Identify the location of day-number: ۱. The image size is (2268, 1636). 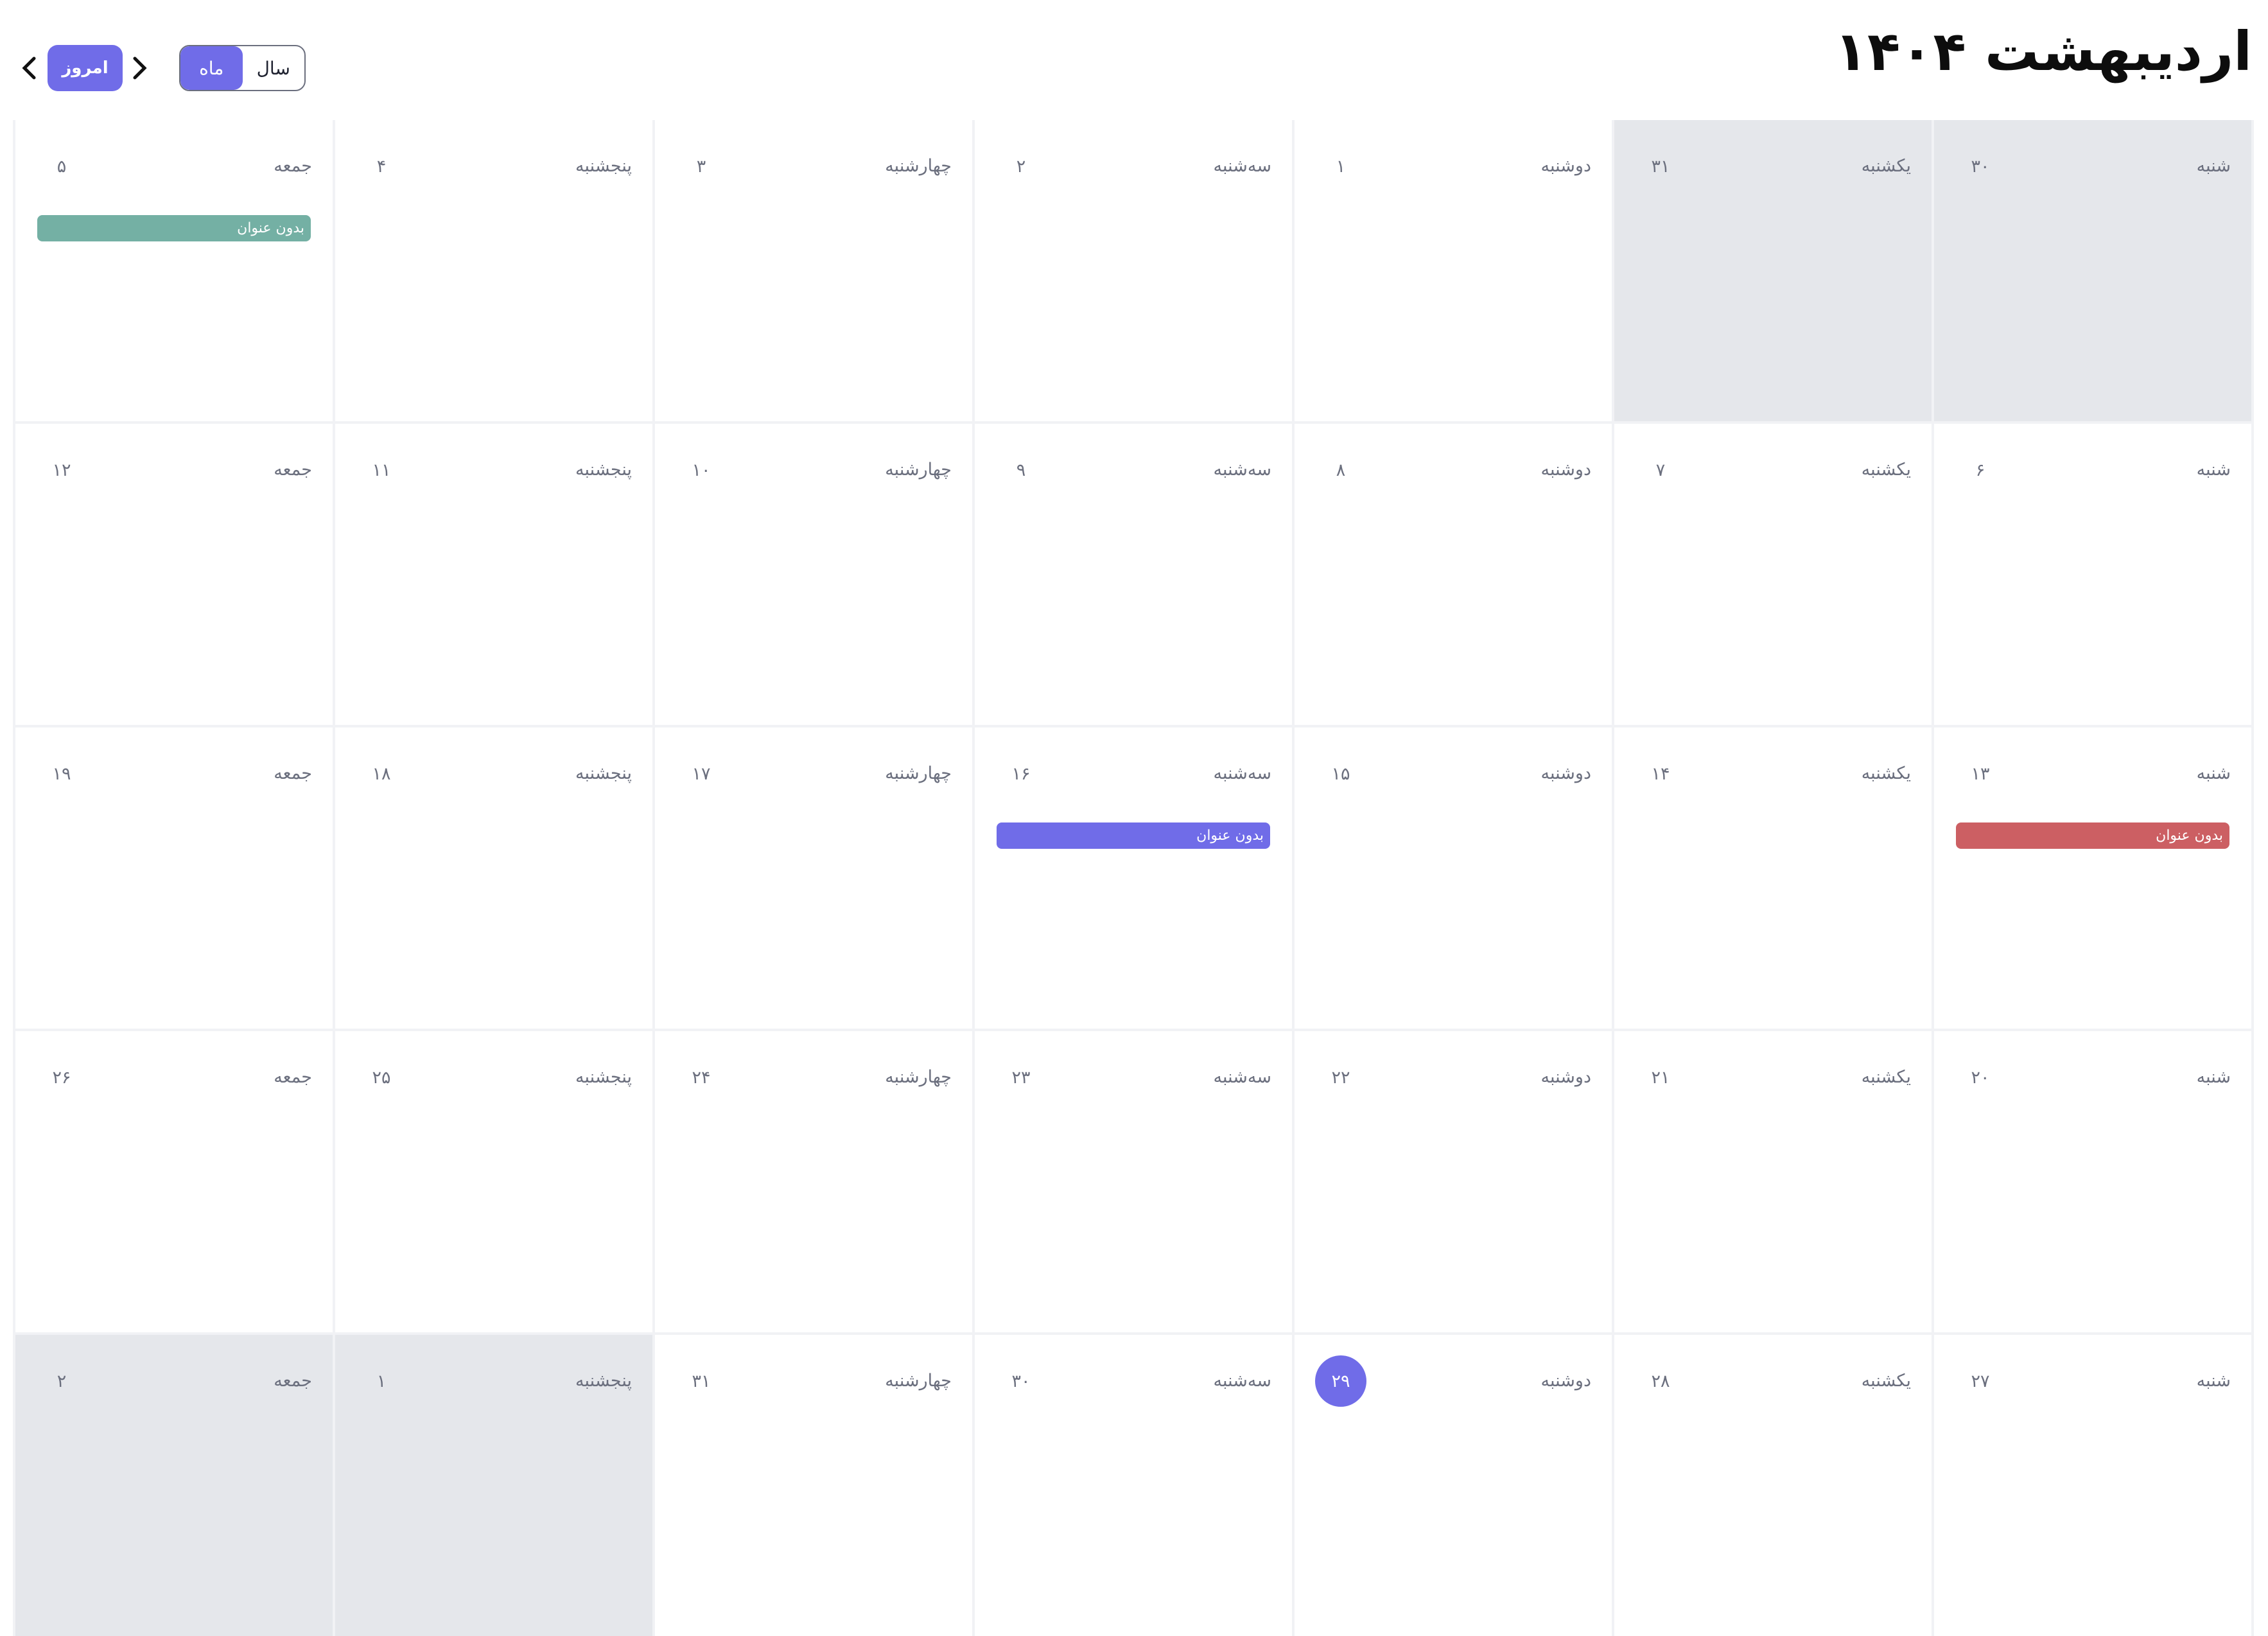
(382, 1381).